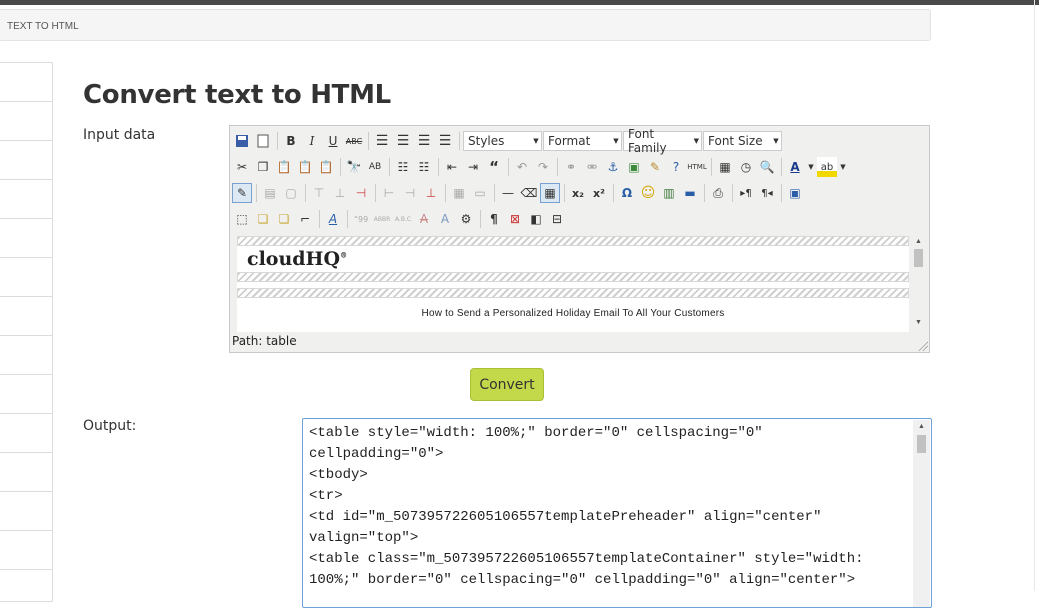 This screenshot has width=1039, height=608. What do you see at coordinates (291, 141) in the screenshot?
I see `bold-icon: B` at bounding box center [291, 141].